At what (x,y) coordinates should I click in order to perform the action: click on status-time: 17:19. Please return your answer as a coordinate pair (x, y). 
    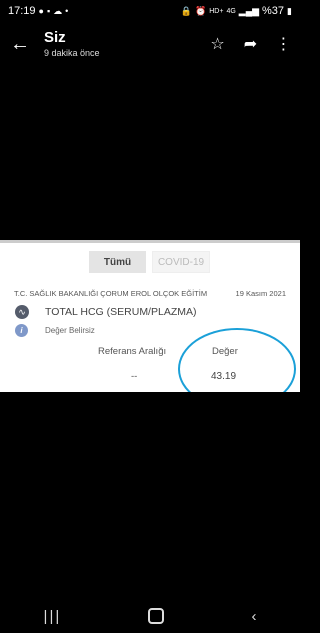
    Looking at the image, I should click on (22, 11).